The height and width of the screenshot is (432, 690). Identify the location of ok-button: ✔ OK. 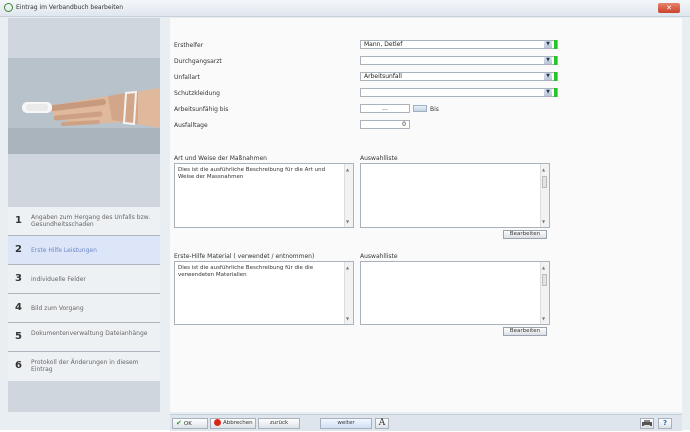
(190, 423).